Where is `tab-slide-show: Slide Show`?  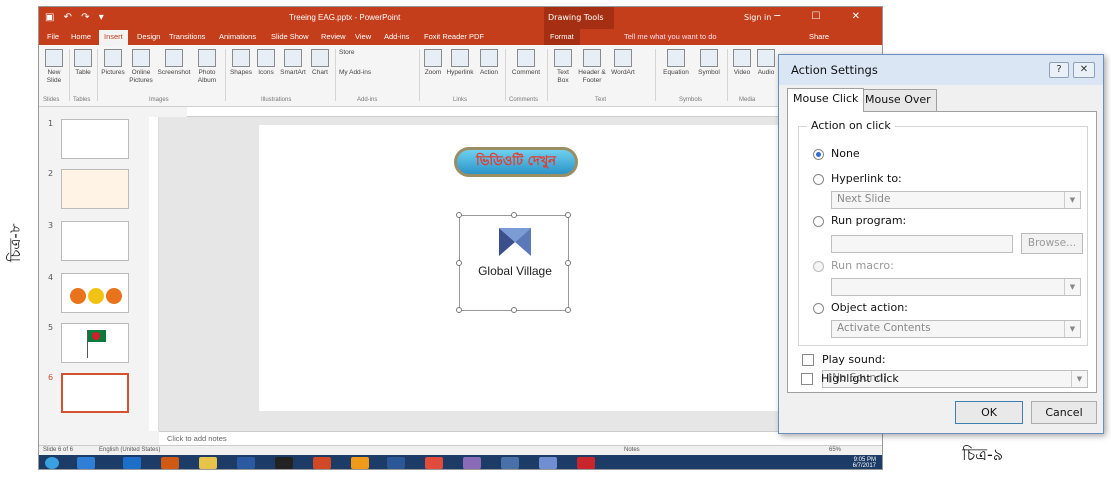 tab-slide-show: Slide Show is located at coordinates (290, 36).